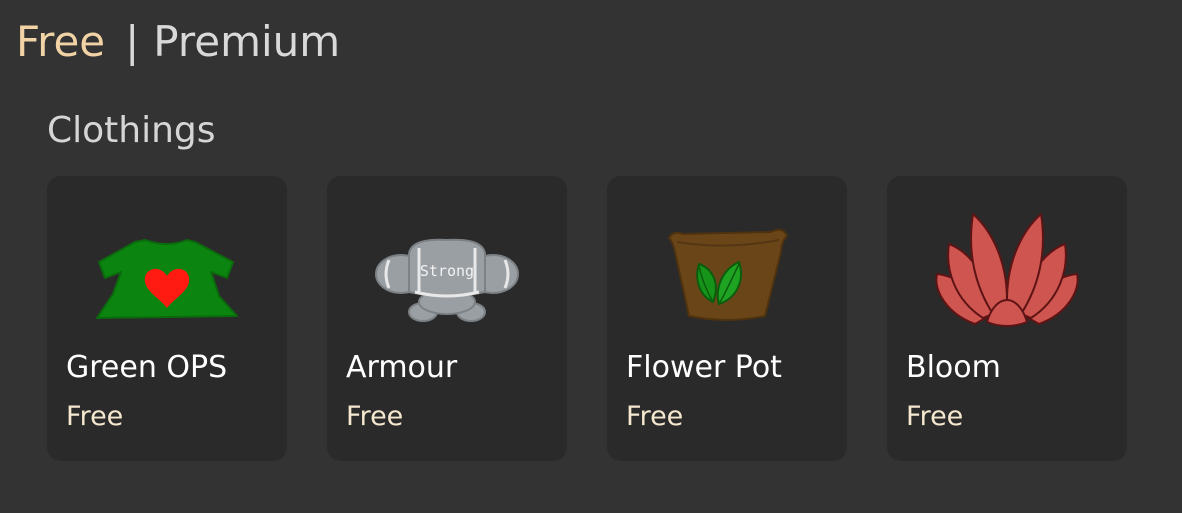  Describe the element at coordinates (953, 367) in the screenshot. I see `item-name: Bloom` at that location.